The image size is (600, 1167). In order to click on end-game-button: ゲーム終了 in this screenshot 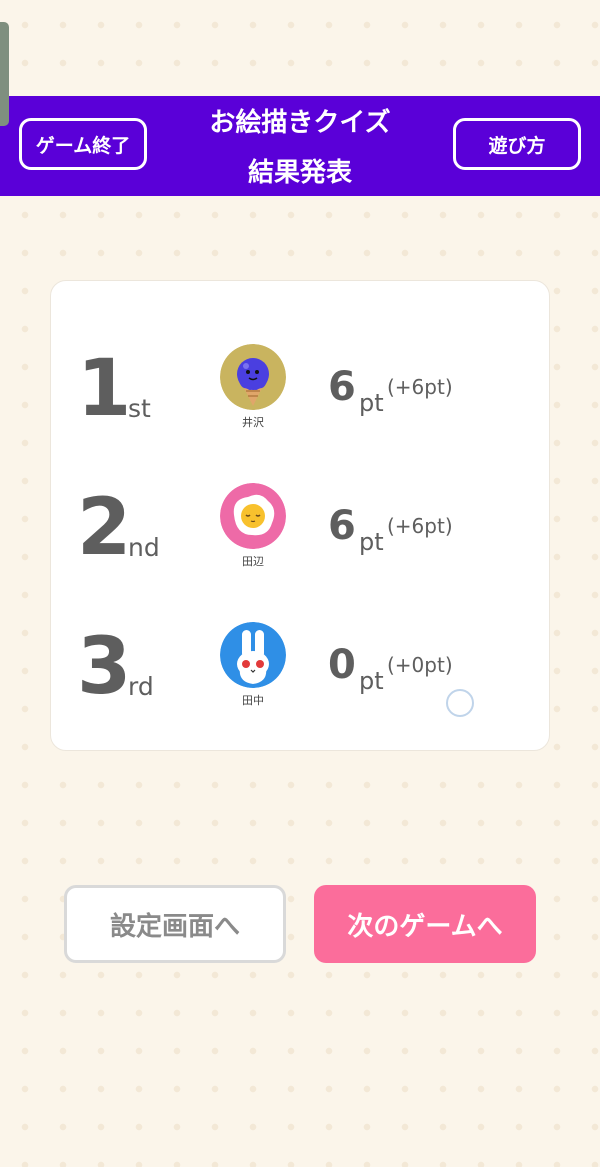, I will do `click(83, 144)`.